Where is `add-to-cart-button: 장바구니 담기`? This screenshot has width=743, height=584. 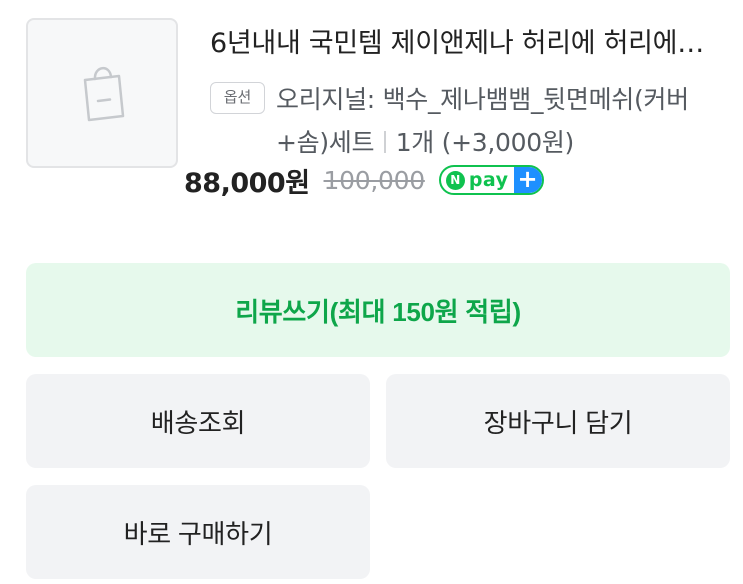 add-to-cart-button: 장바구니 담기 is located at coordinates (558, 421).